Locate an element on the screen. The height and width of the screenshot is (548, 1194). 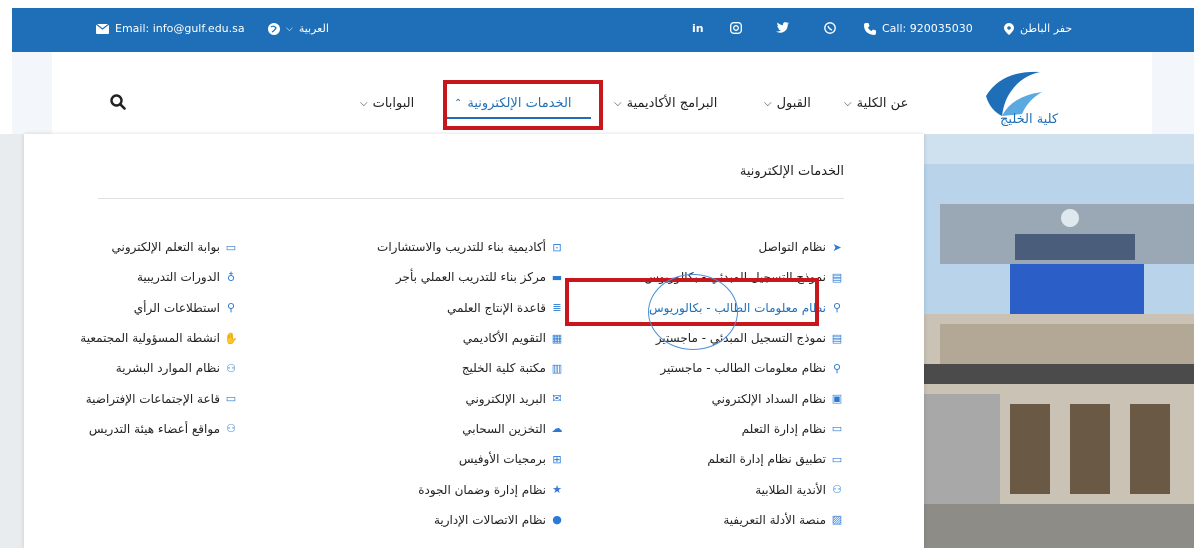
cloud-icon: ☁ is located at coordinates (557, 429).